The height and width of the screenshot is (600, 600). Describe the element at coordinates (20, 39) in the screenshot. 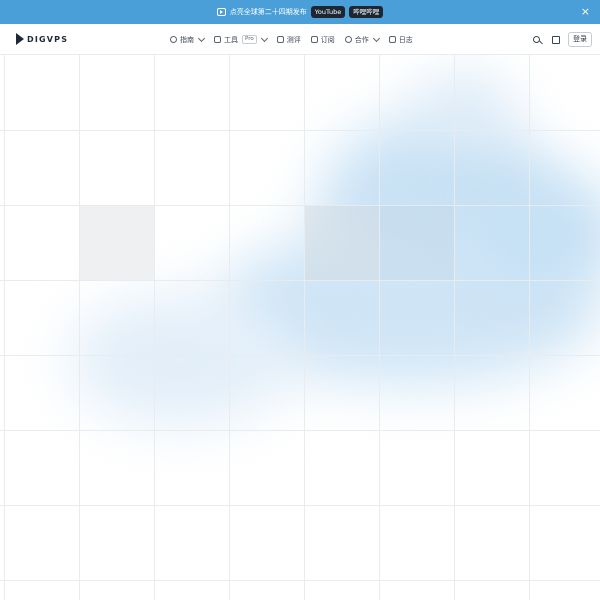

I see `logo-mark-icon` at that location.